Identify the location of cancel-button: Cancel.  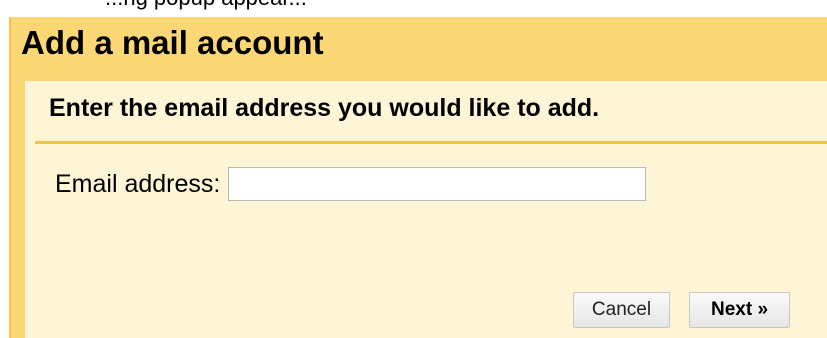
(621, 310).